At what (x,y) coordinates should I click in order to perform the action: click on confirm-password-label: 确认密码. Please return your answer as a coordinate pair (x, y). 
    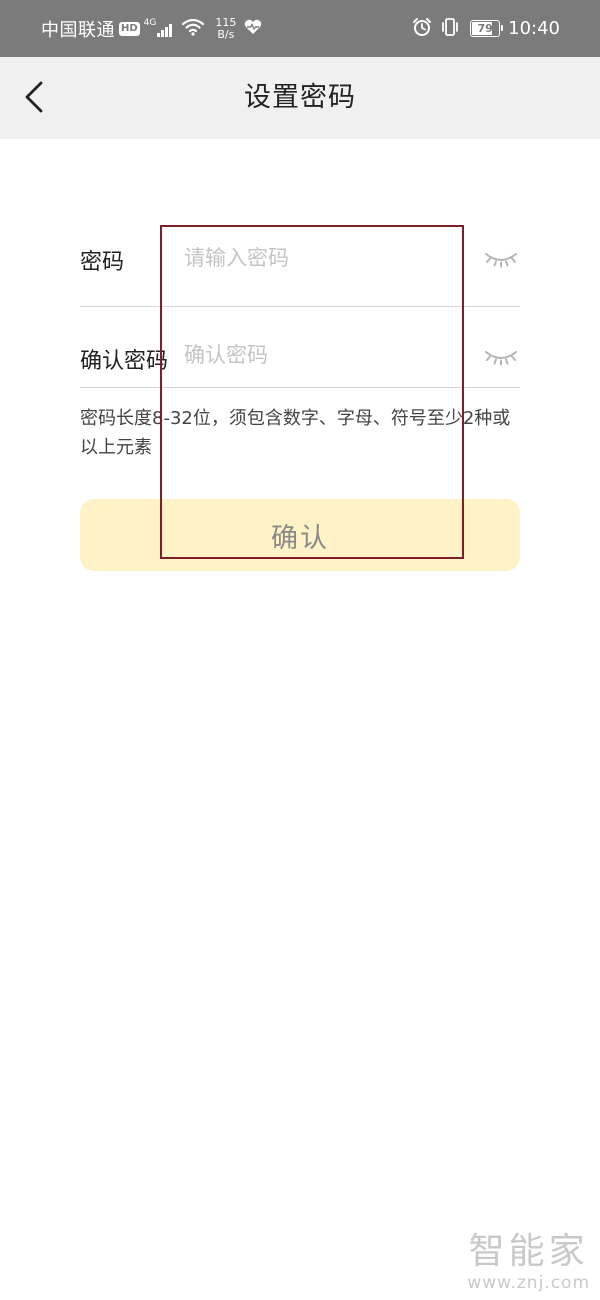
    Looking at the image, I should click on (124, 361).